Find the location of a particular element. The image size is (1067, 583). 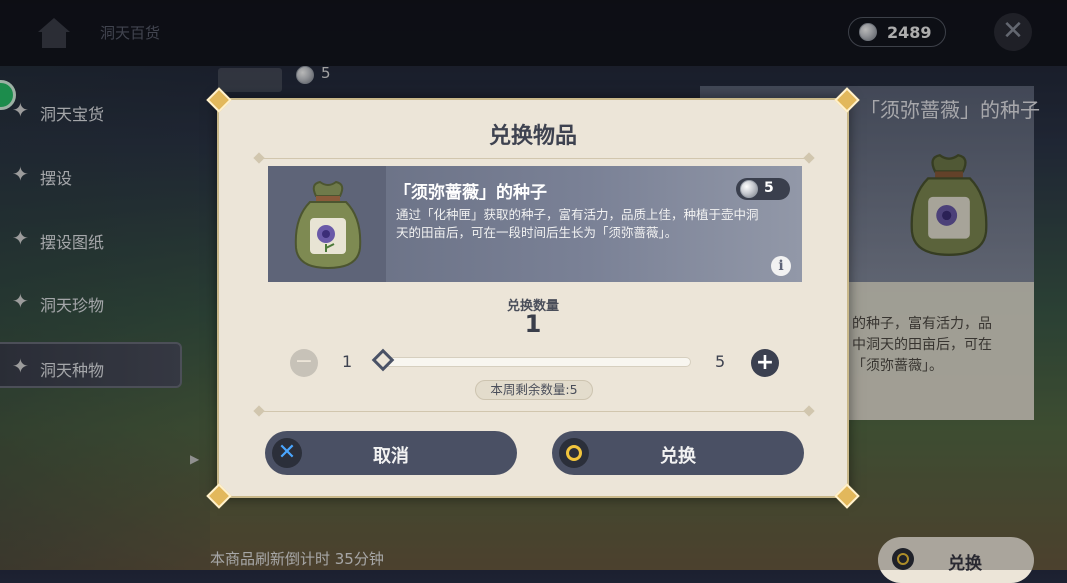

mora-coin-icon is located at coordinates (749, 189).